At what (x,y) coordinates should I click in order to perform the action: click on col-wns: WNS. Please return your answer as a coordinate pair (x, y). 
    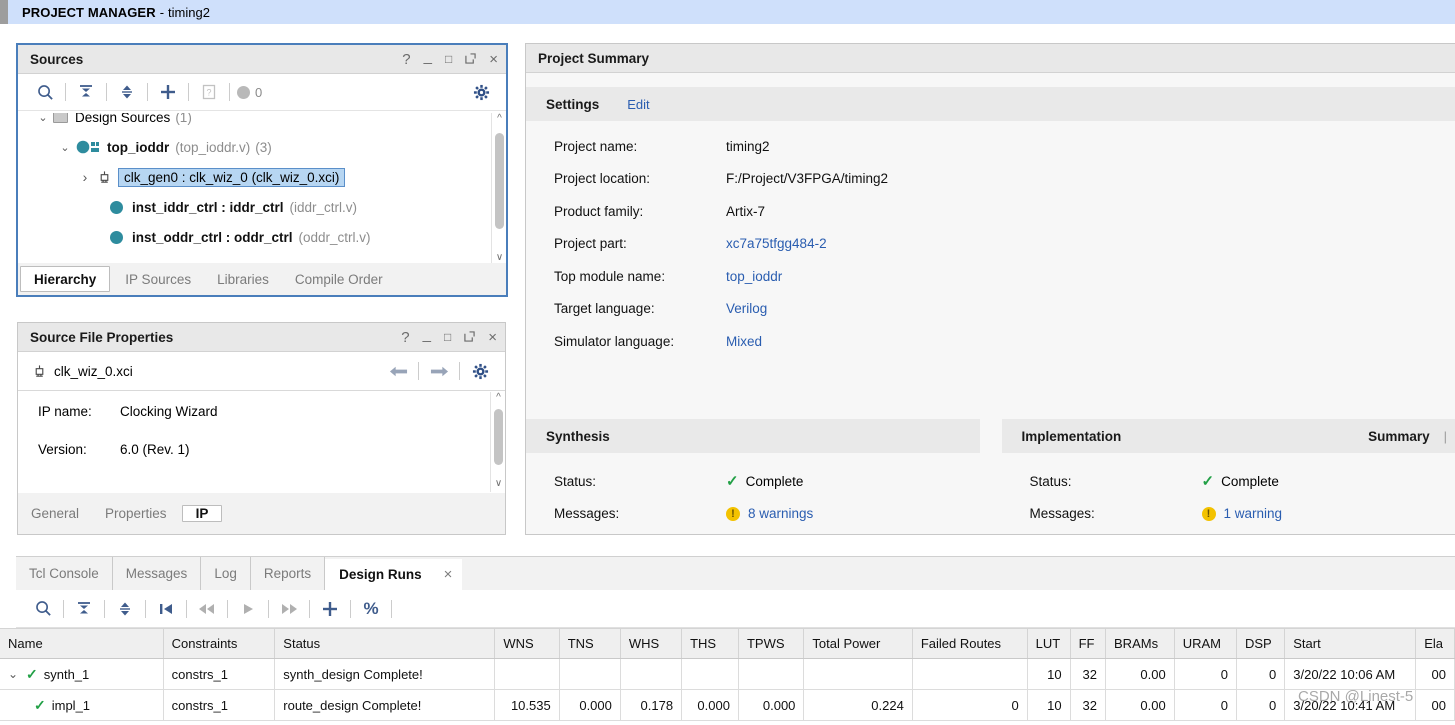
    Looking at the image, I should click on (527, 643).